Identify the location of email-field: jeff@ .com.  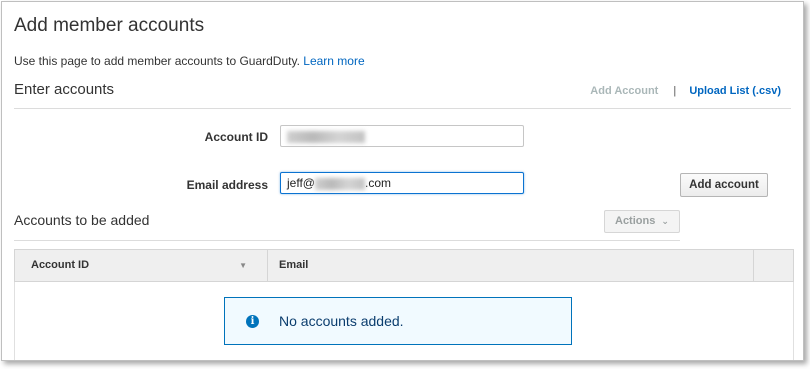
(402, 183).